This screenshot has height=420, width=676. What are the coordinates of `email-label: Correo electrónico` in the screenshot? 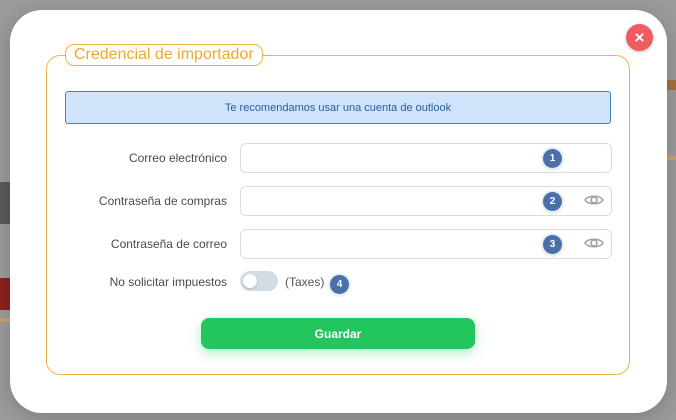 It's located at (177, 158).